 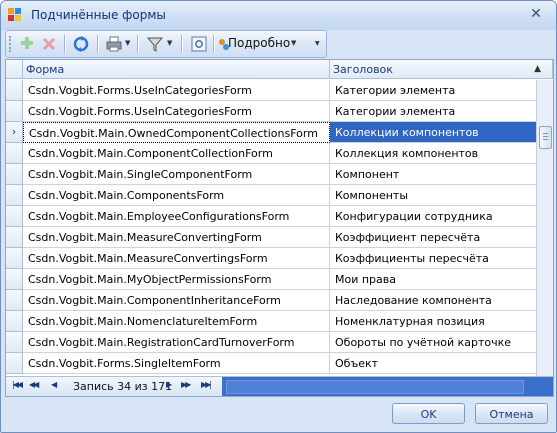 I want to click on column-header-form: Форма, so click(x=176, y=69).